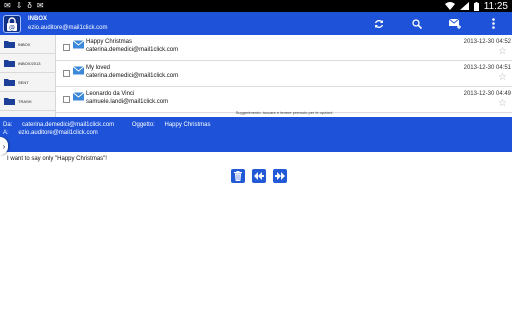  I want to click on compose-button, so click(455, 23).